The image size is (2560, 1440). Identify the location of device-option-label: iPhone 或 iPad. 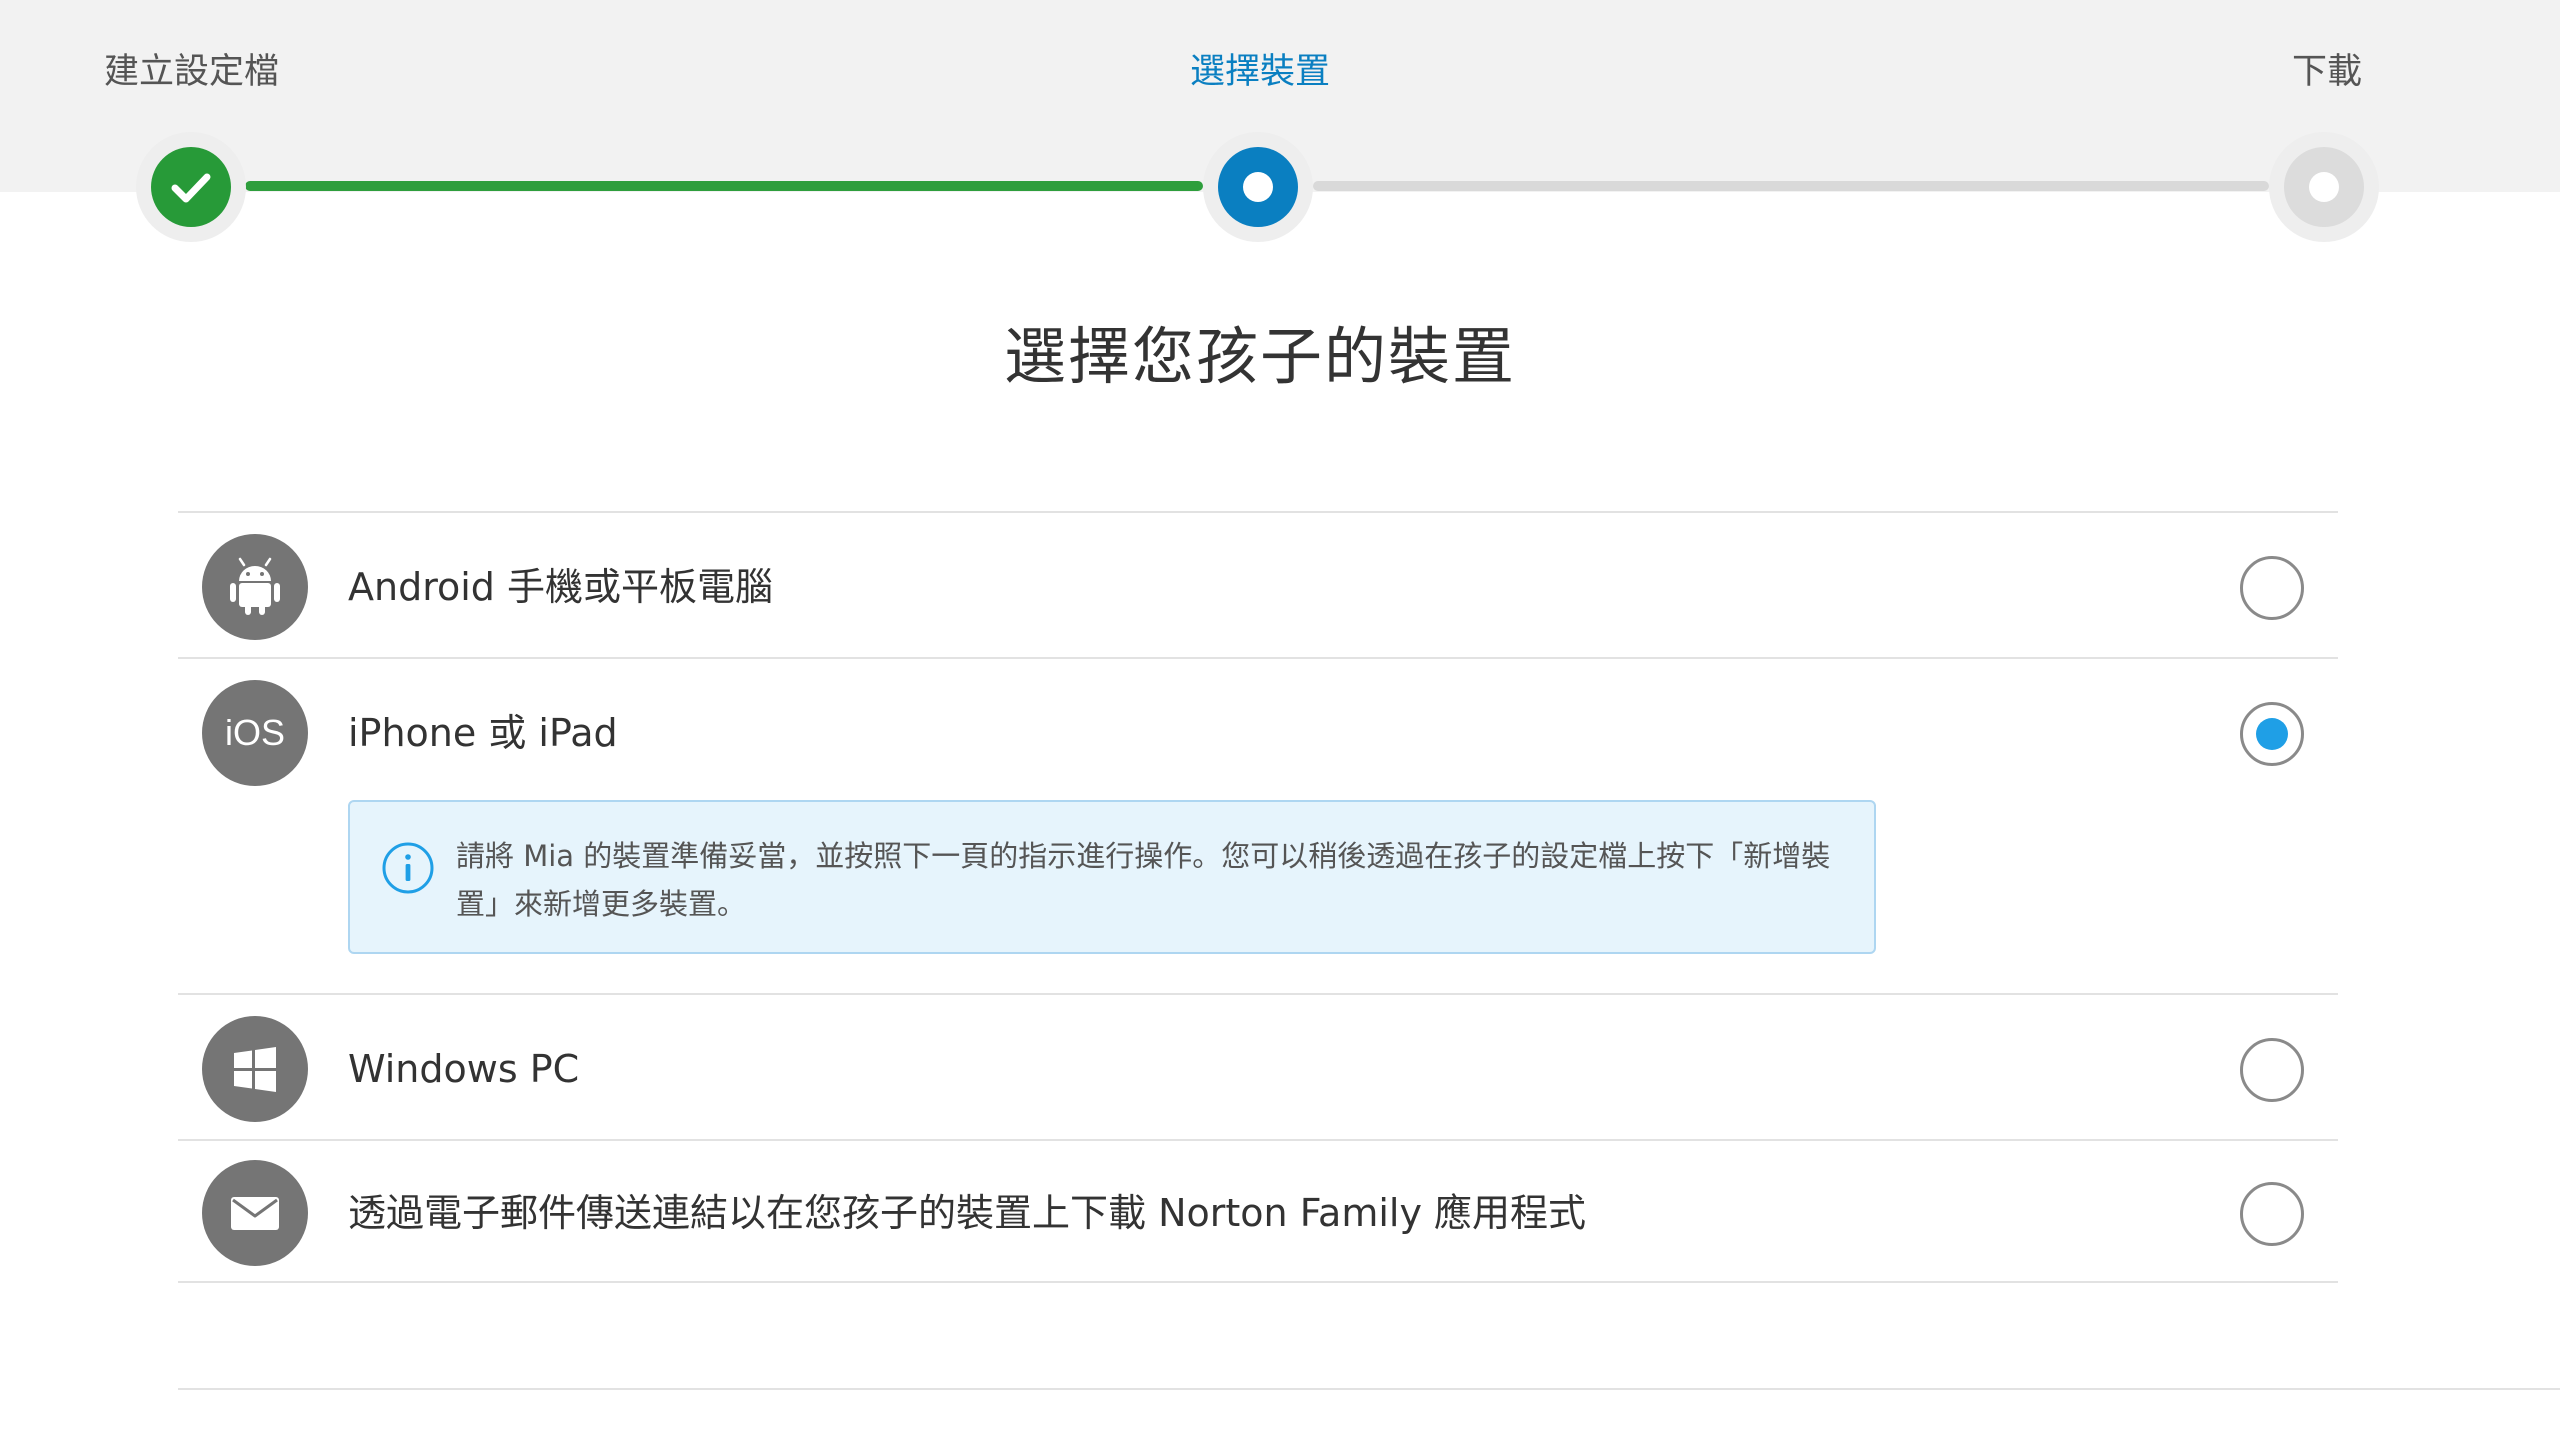
(483, 733).